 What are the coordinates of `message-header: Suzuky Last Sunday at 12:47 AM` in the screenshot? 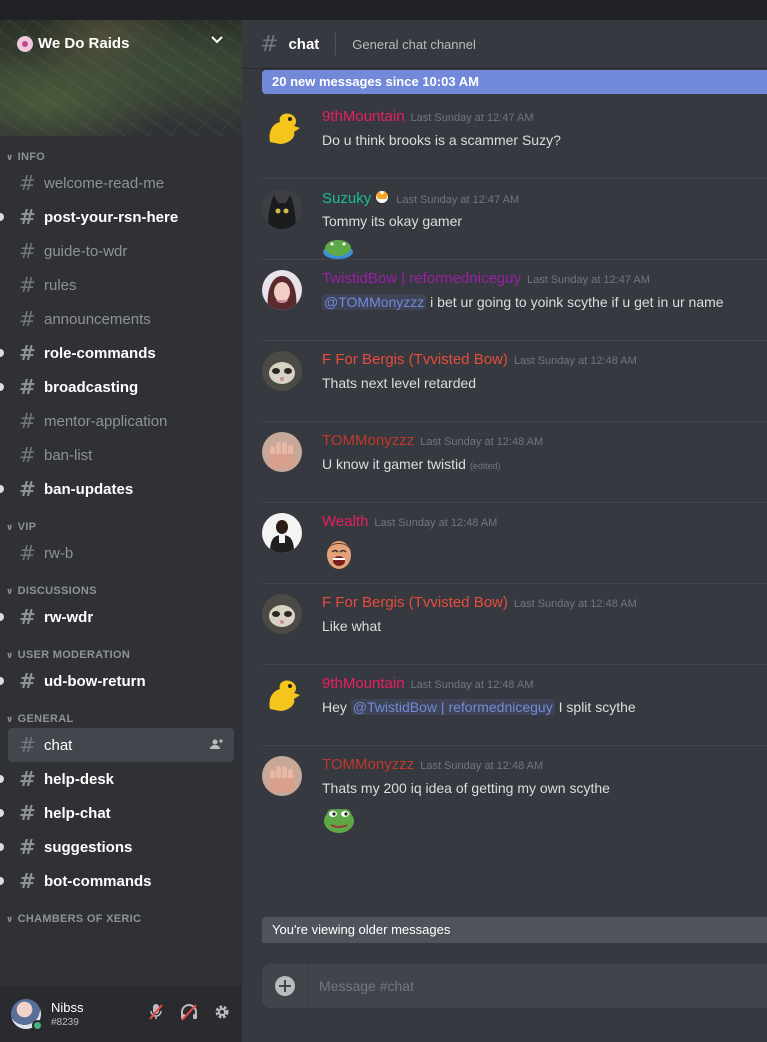 It's located at (420, 198).